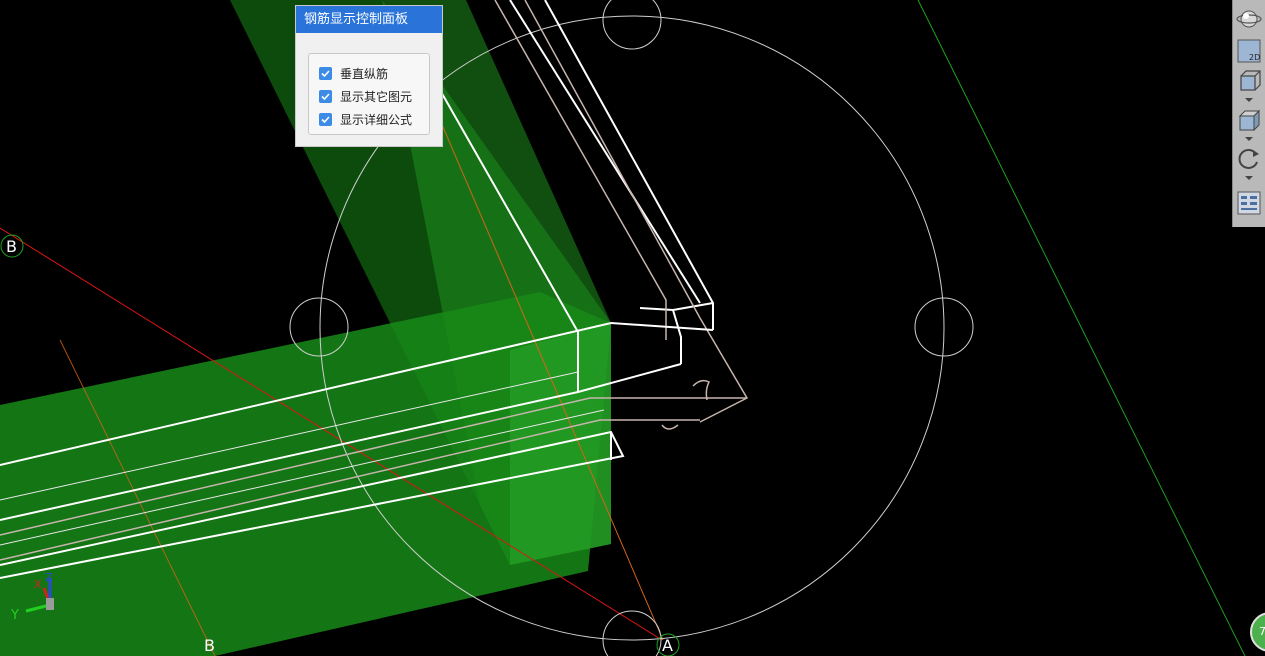 This screenshot has height=656, width=1265. I want to click on option-label: 显示其它图元, so click(376, 97).